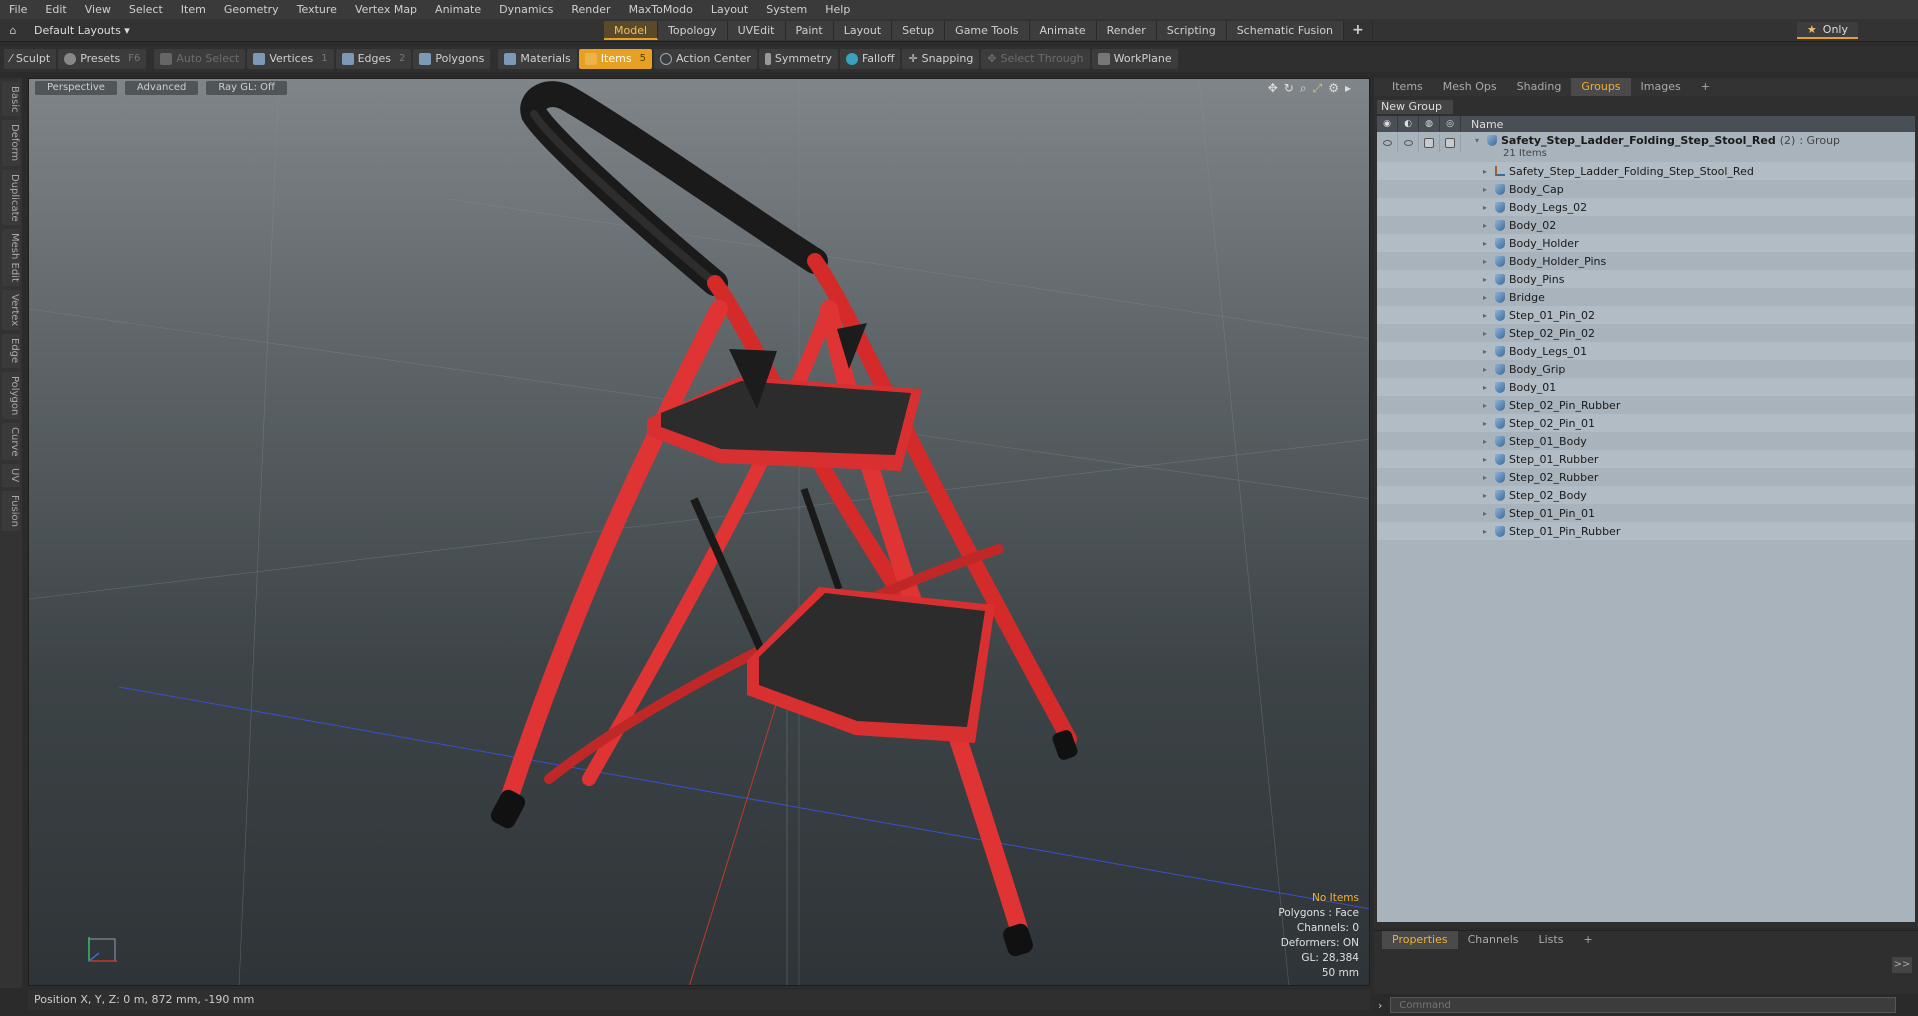 This screenshot has width=1918, height=1016. What do you see at coordinates (1646, 441) in the screenshot?
I see `list-item: ▸ Step_01_Body` at bounding box center [1646, 441].